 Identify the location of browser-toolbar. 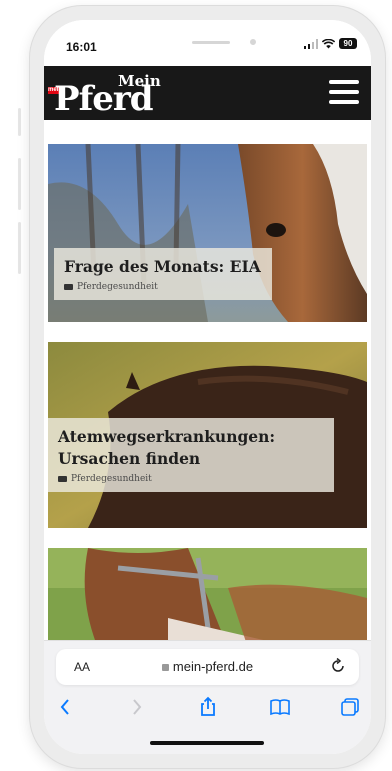
(207, 709).